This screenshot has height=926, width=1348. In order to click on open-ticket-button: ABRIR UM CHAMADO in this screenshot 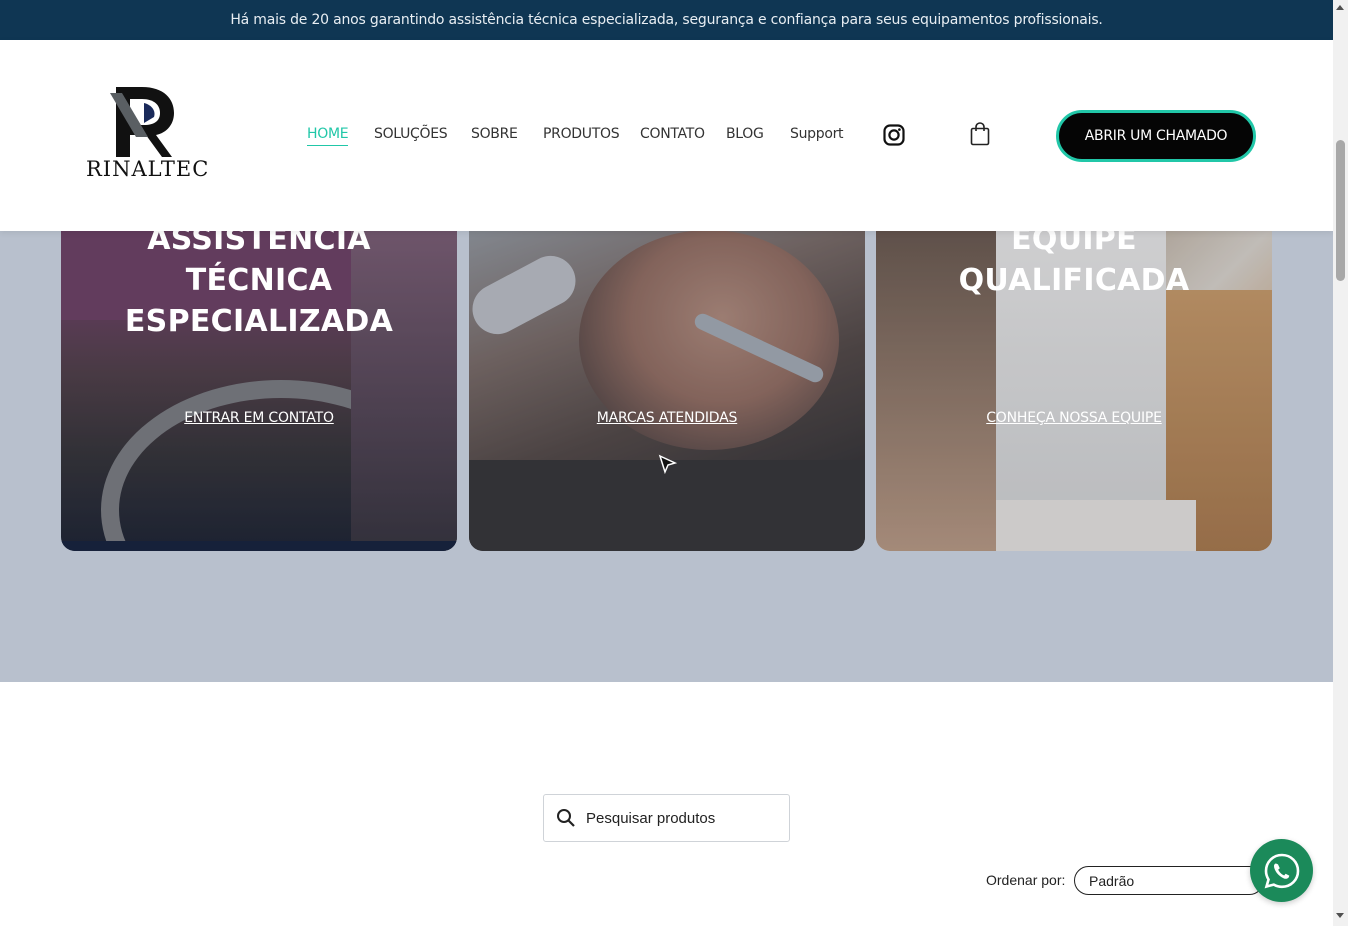, I will do `click(1156, 136)`.